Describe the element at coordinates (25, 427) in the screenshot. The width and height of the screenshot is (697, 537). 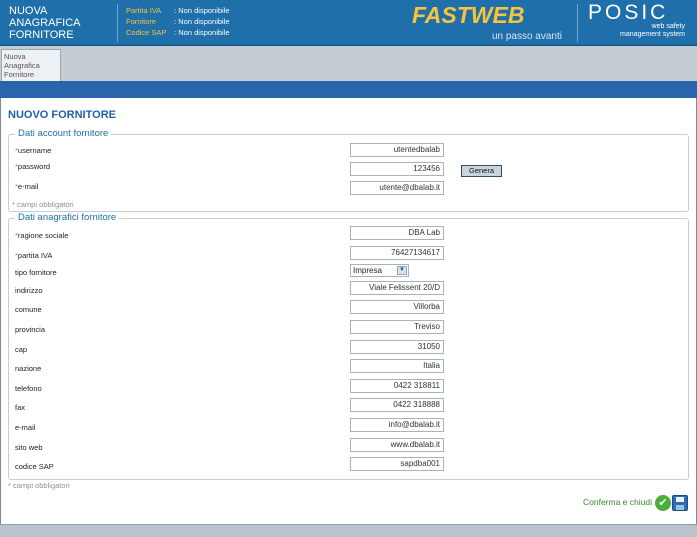
I see `email-anagrafica-label: e-mail` at that location.